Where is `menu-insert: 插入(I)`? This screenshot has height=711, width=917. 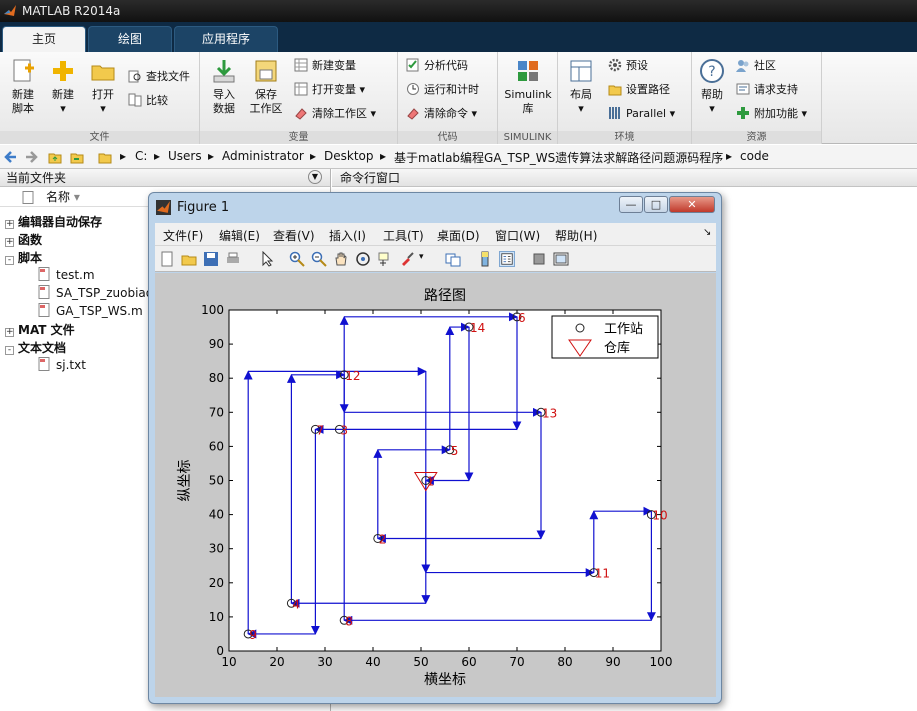 menu-insert: 插入(I) is located at coordinates (347, 235).